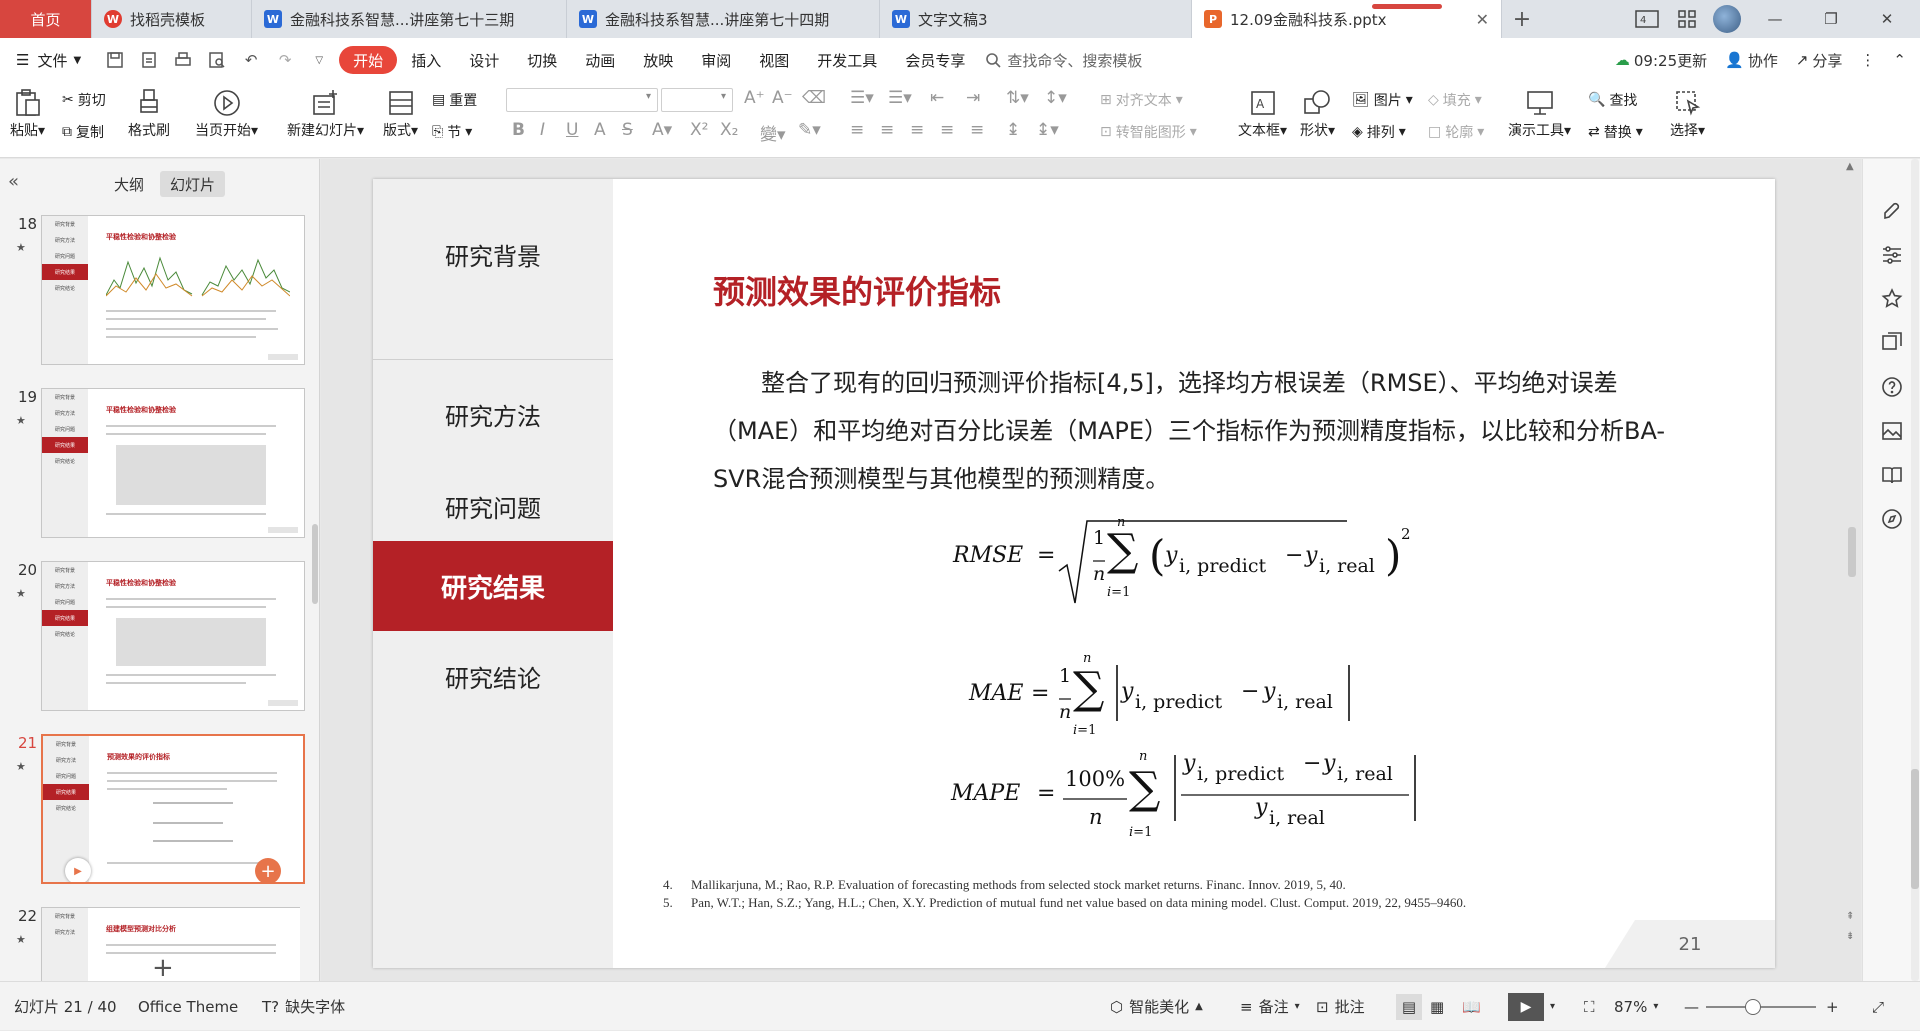 The width and height of the screenshot is (1920, 1031). I want to click on numbering-icon: ☰▾, so click(900, 98).